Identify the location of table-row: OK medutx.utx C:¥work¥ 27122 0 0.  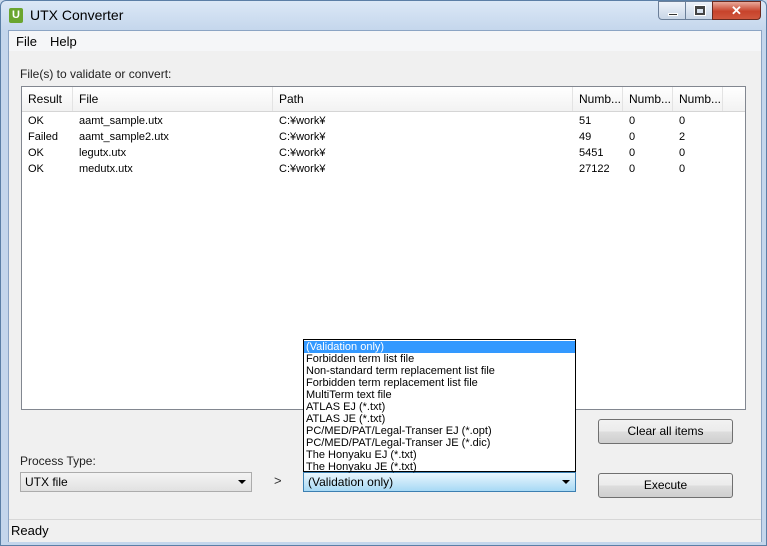
(383, 169).